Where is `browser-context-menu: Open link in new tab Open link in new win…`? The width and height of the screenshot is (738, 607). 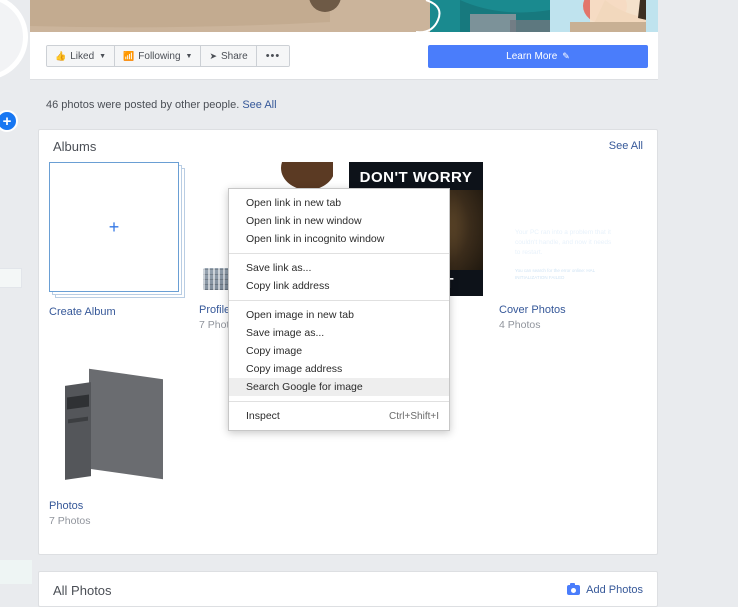 browser-context-menu: Open link in new tab Open link in new win… is located at coordinates (339, 309).